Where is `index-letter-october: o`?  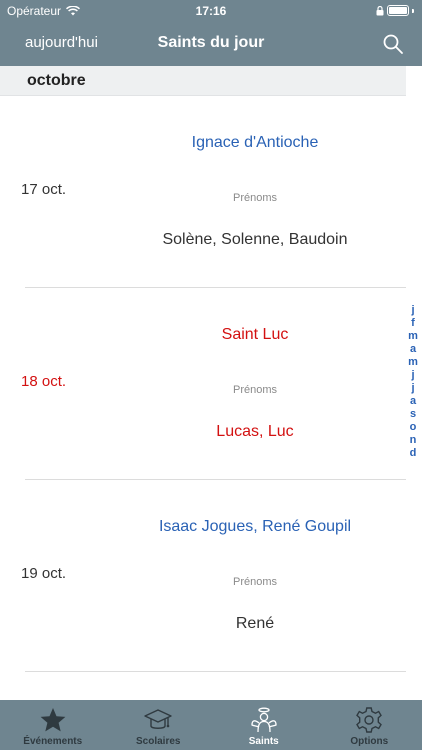 index-letter-october: o is located at coordinates (413, 427).